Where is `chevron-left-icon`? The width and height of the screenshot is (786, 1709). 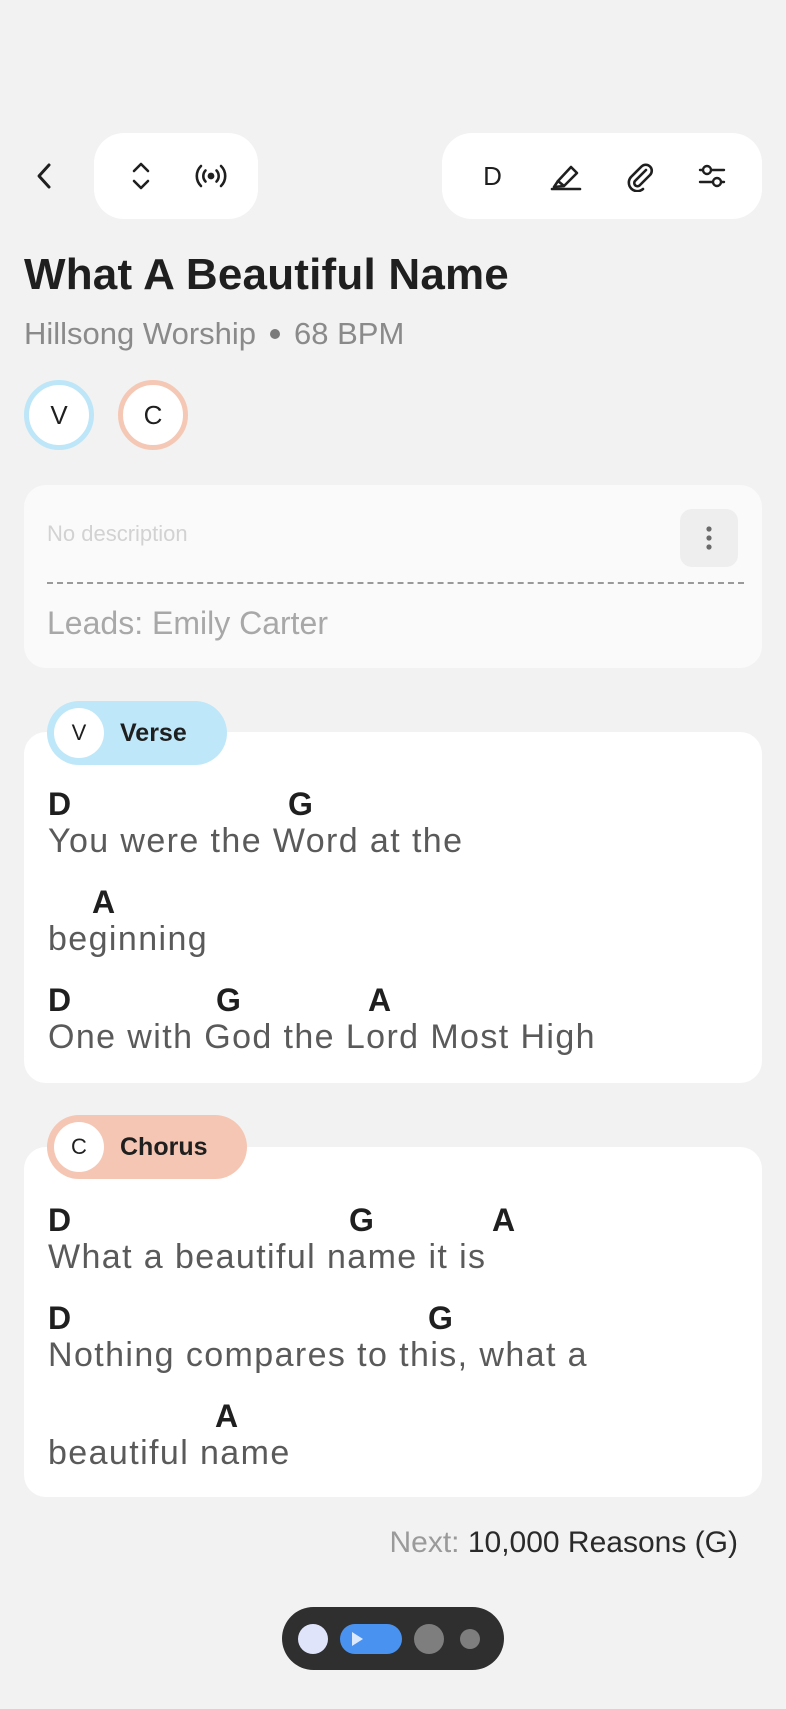
chevron-left-icon is located at coordinates (44, 176).